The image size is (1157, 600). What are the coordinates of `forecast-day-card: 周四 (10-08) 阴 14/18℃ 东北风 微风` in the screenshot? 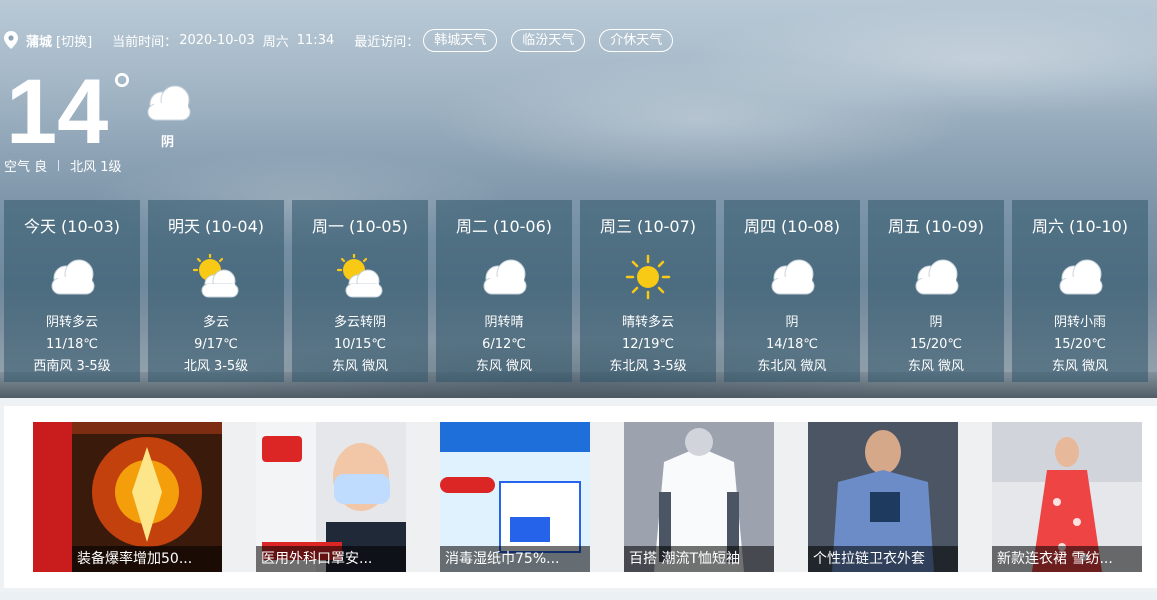 It's located at (792, 291).